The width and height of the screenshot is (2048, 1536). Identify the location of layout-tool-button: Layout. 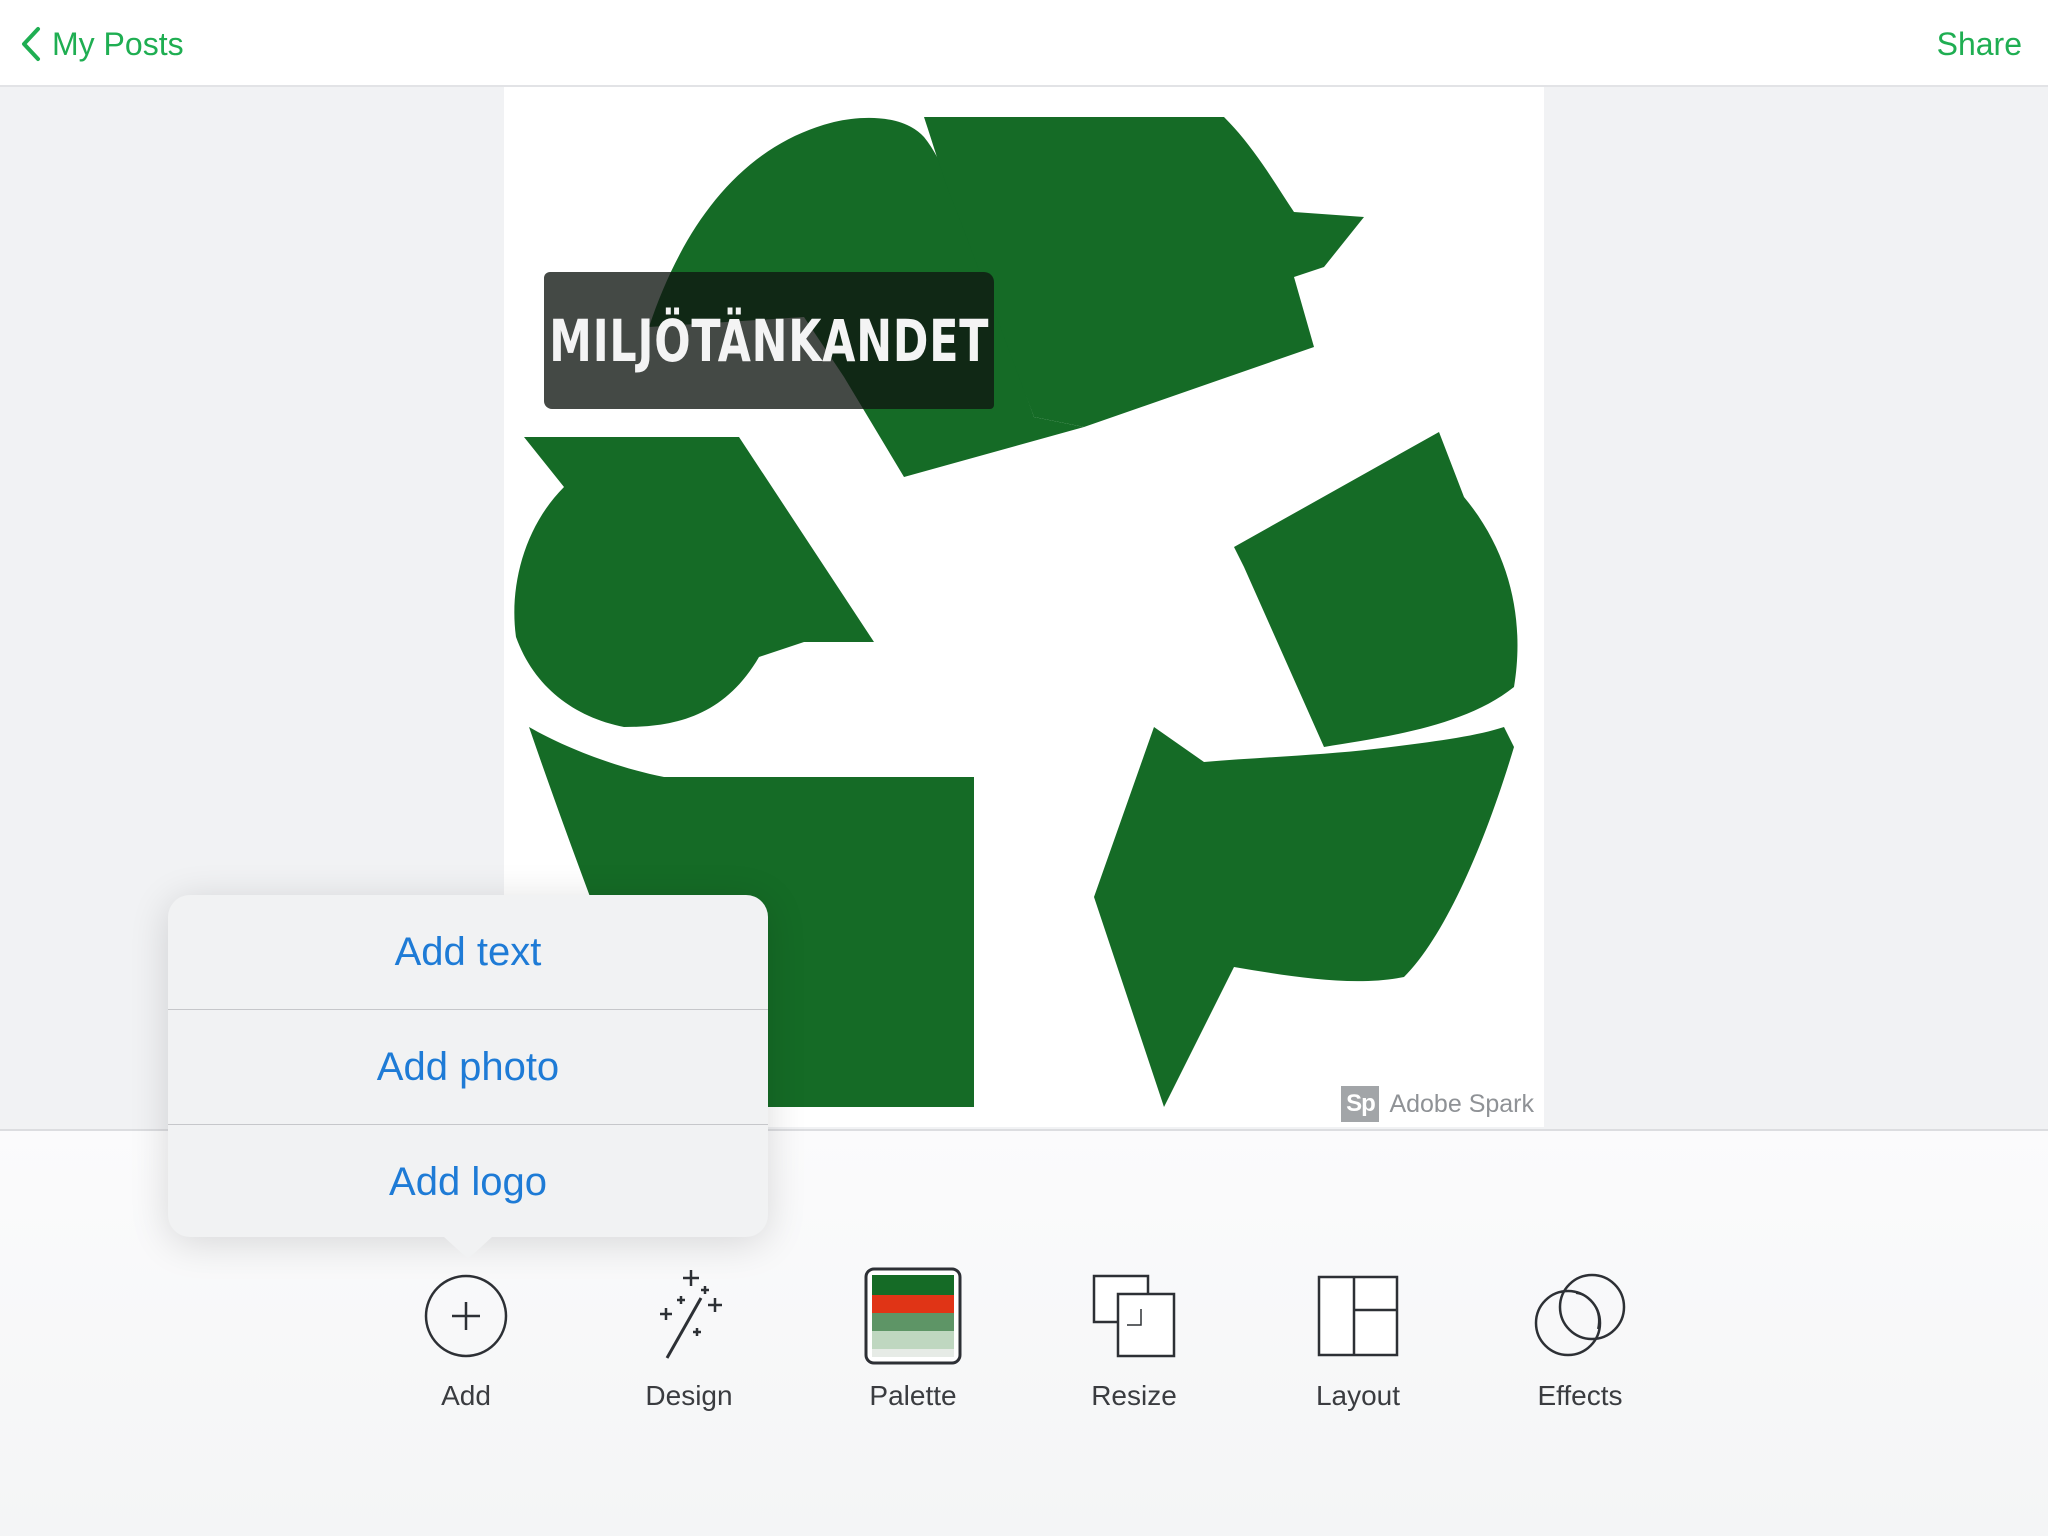
(1358, 1341).